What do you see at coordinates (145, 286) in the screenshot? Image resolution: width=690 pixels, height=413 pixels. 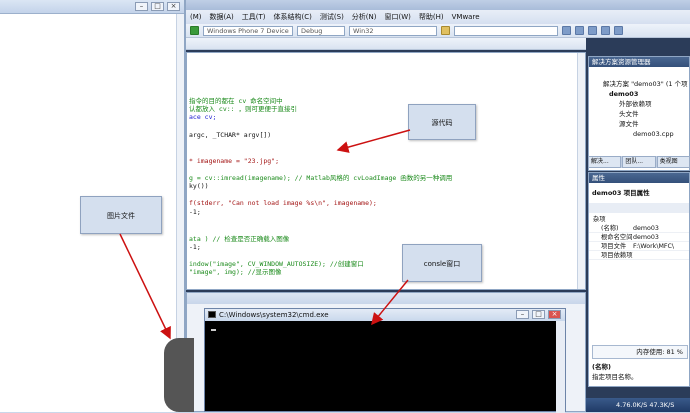 I see `arrow-to-image` at bounding box center [145, 286].